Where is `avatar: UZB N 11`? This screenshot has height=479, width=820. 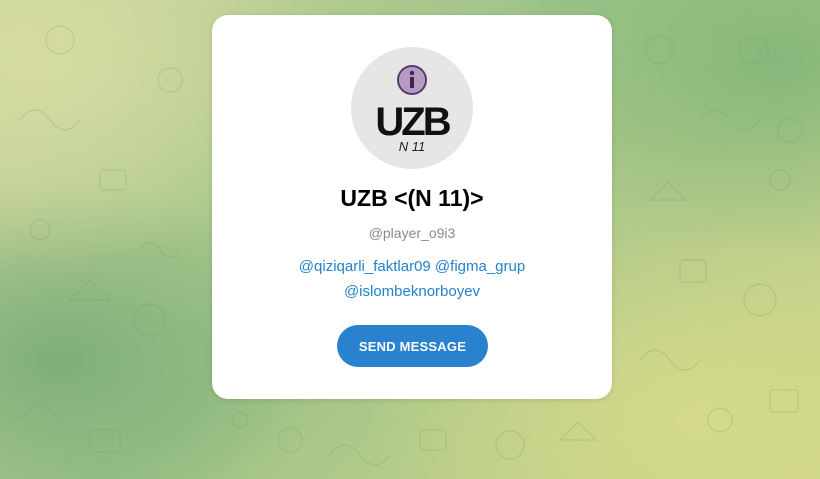 avatar: UZB N 11 is located at coordinates (412, 108).